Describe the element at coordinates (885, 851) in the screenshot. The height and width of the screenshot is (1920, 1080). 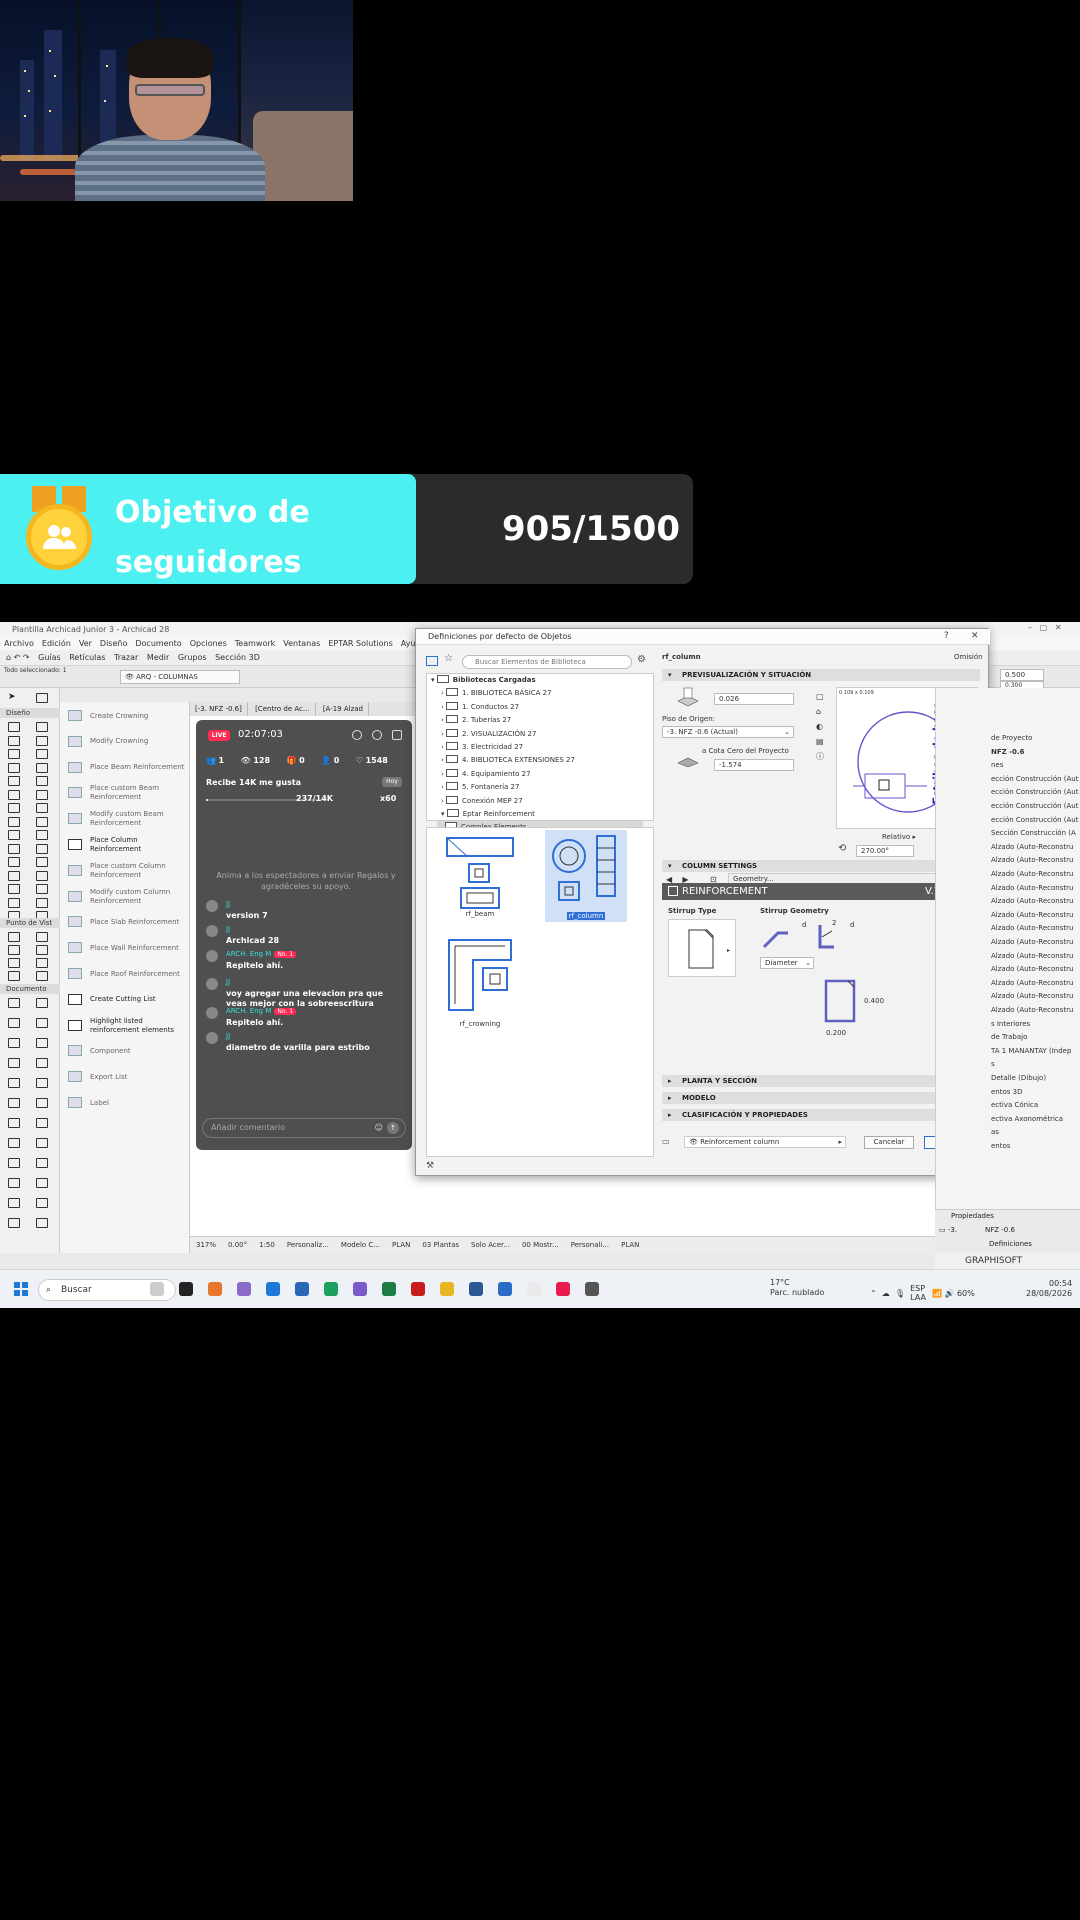
I see `angle-field: 270.00°` at that location.